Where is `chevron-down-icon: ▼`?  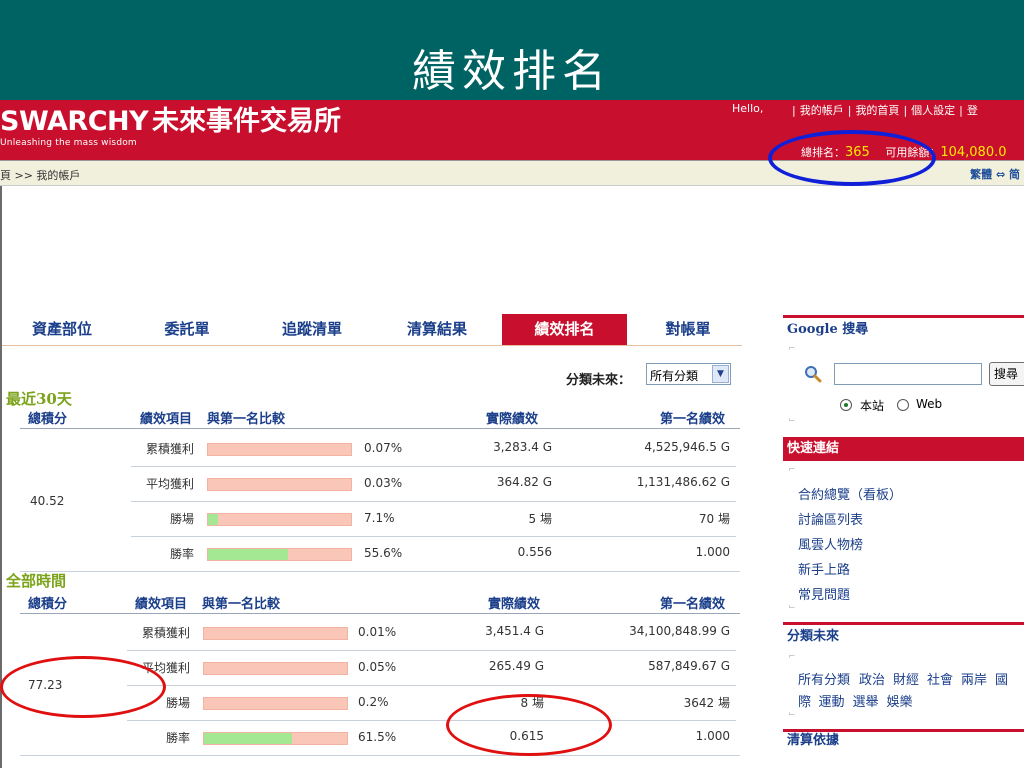
chevron-down-icon: ▼ is located at coordinates (720, 374).